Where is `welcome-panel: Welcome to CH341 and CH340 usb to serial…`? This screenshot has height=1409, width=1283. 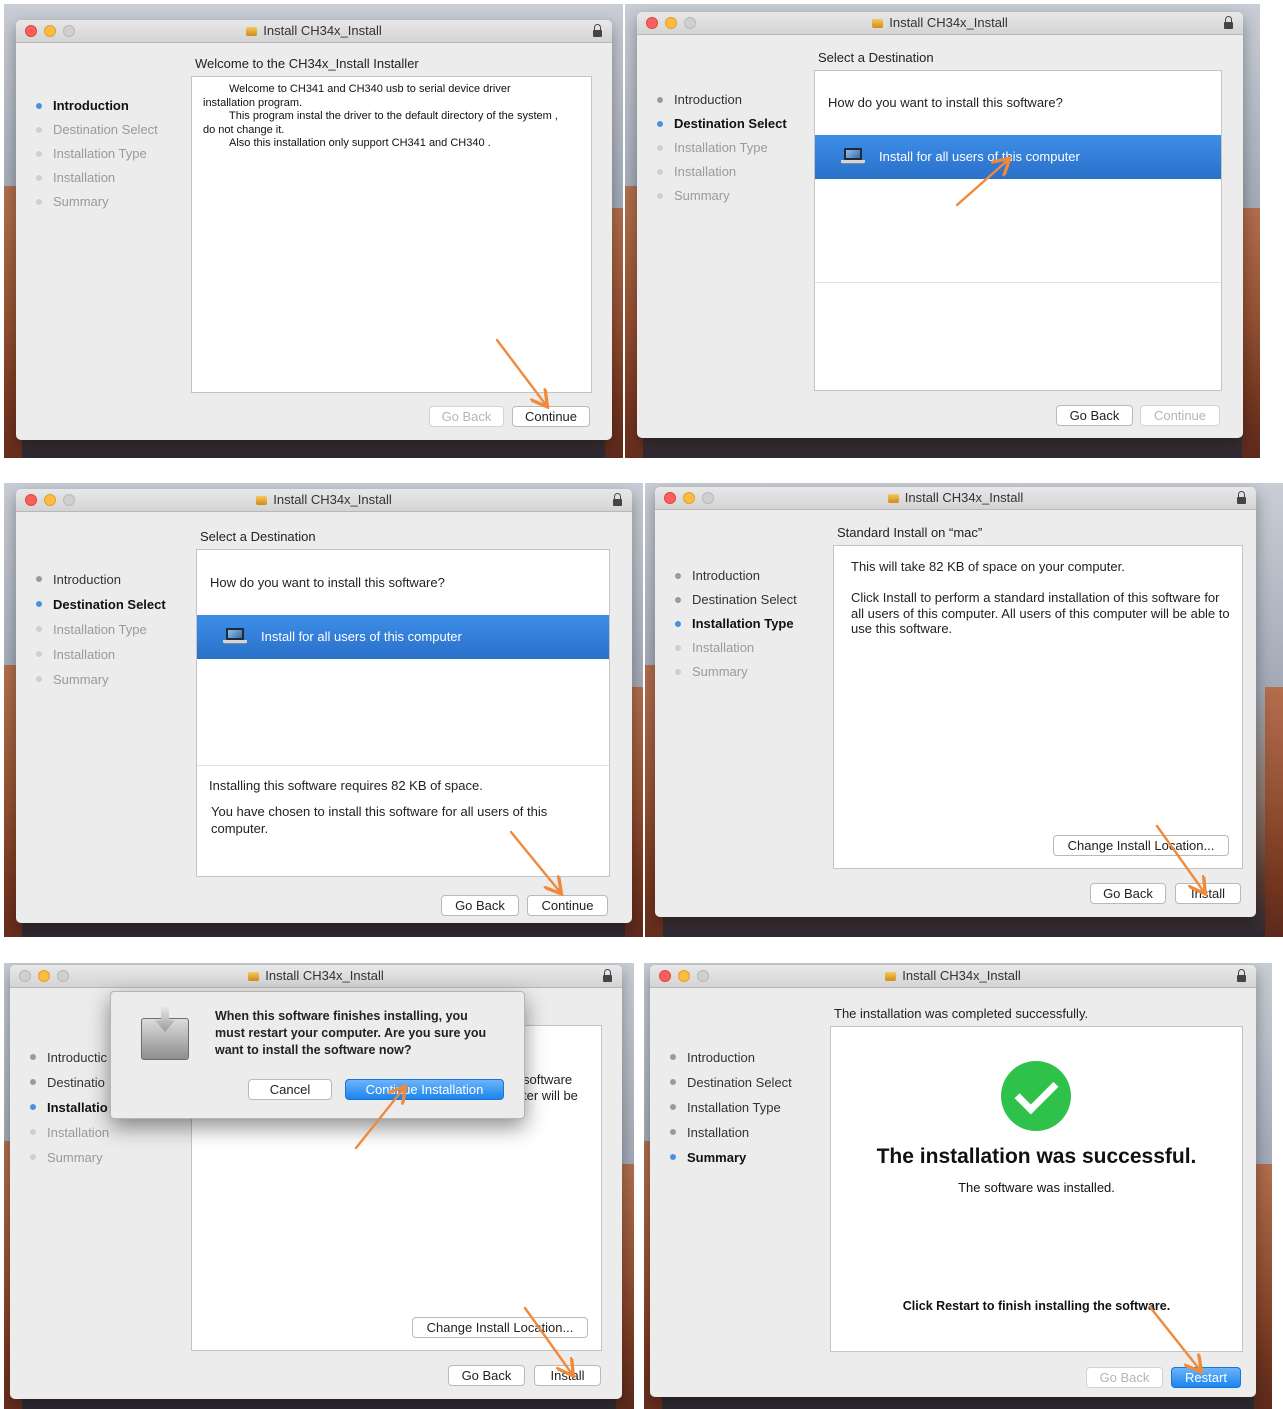 welcome-panel: Welcome to CH341 and CH340 usb to serial… is located at coordinates (391, 234).